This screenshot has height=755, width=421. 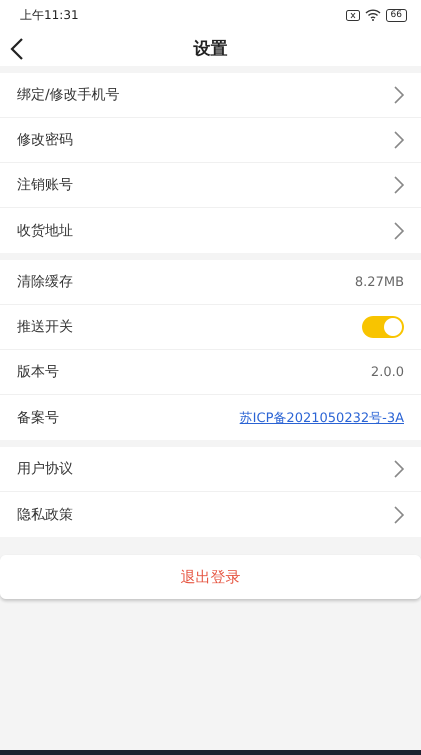 What do you see at coordinates (210, 185) in the screenshot?
I see `settings-row: 注销账号` at bounding box center [210, 185].